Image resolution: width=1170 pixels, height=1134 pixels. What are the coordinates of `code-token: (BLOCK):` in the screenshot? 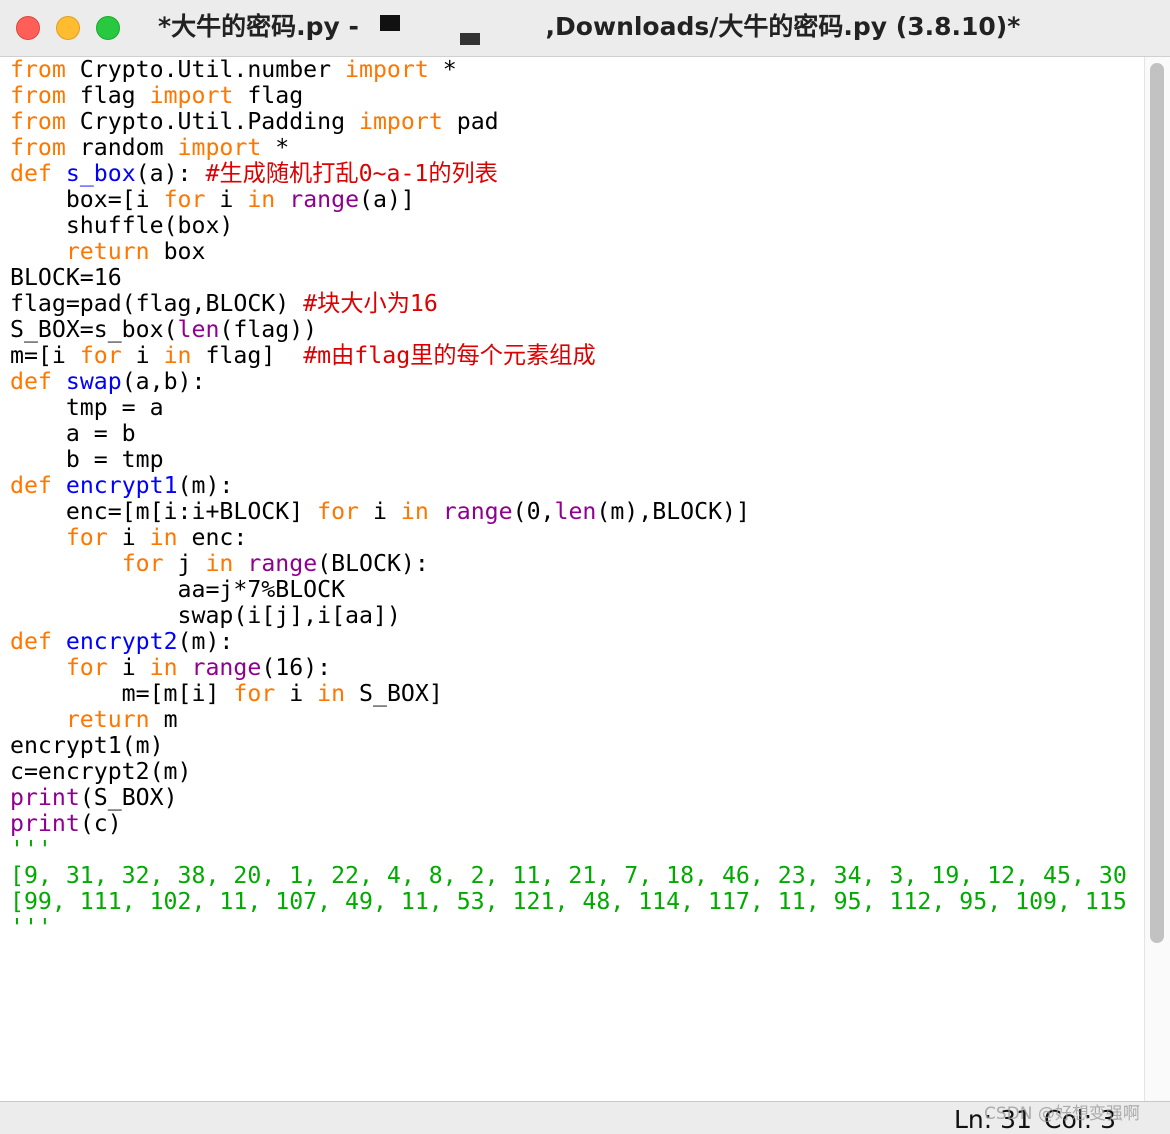 It's located at (373, 563).